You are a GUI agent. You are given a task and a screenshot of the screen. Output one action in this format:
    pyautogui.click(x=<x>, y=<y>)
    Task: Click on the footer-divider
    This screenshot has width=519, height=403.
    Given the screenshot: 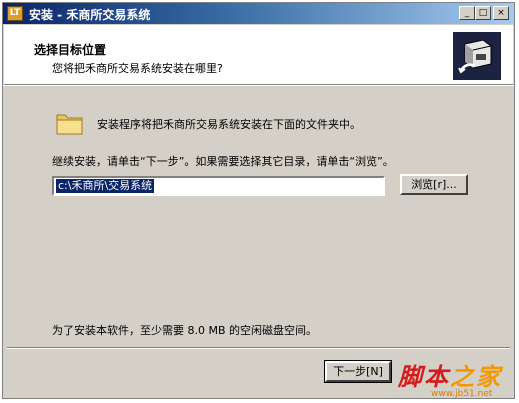 What is the action you would take?
    pyautogui.click(x=258, y=348)
    